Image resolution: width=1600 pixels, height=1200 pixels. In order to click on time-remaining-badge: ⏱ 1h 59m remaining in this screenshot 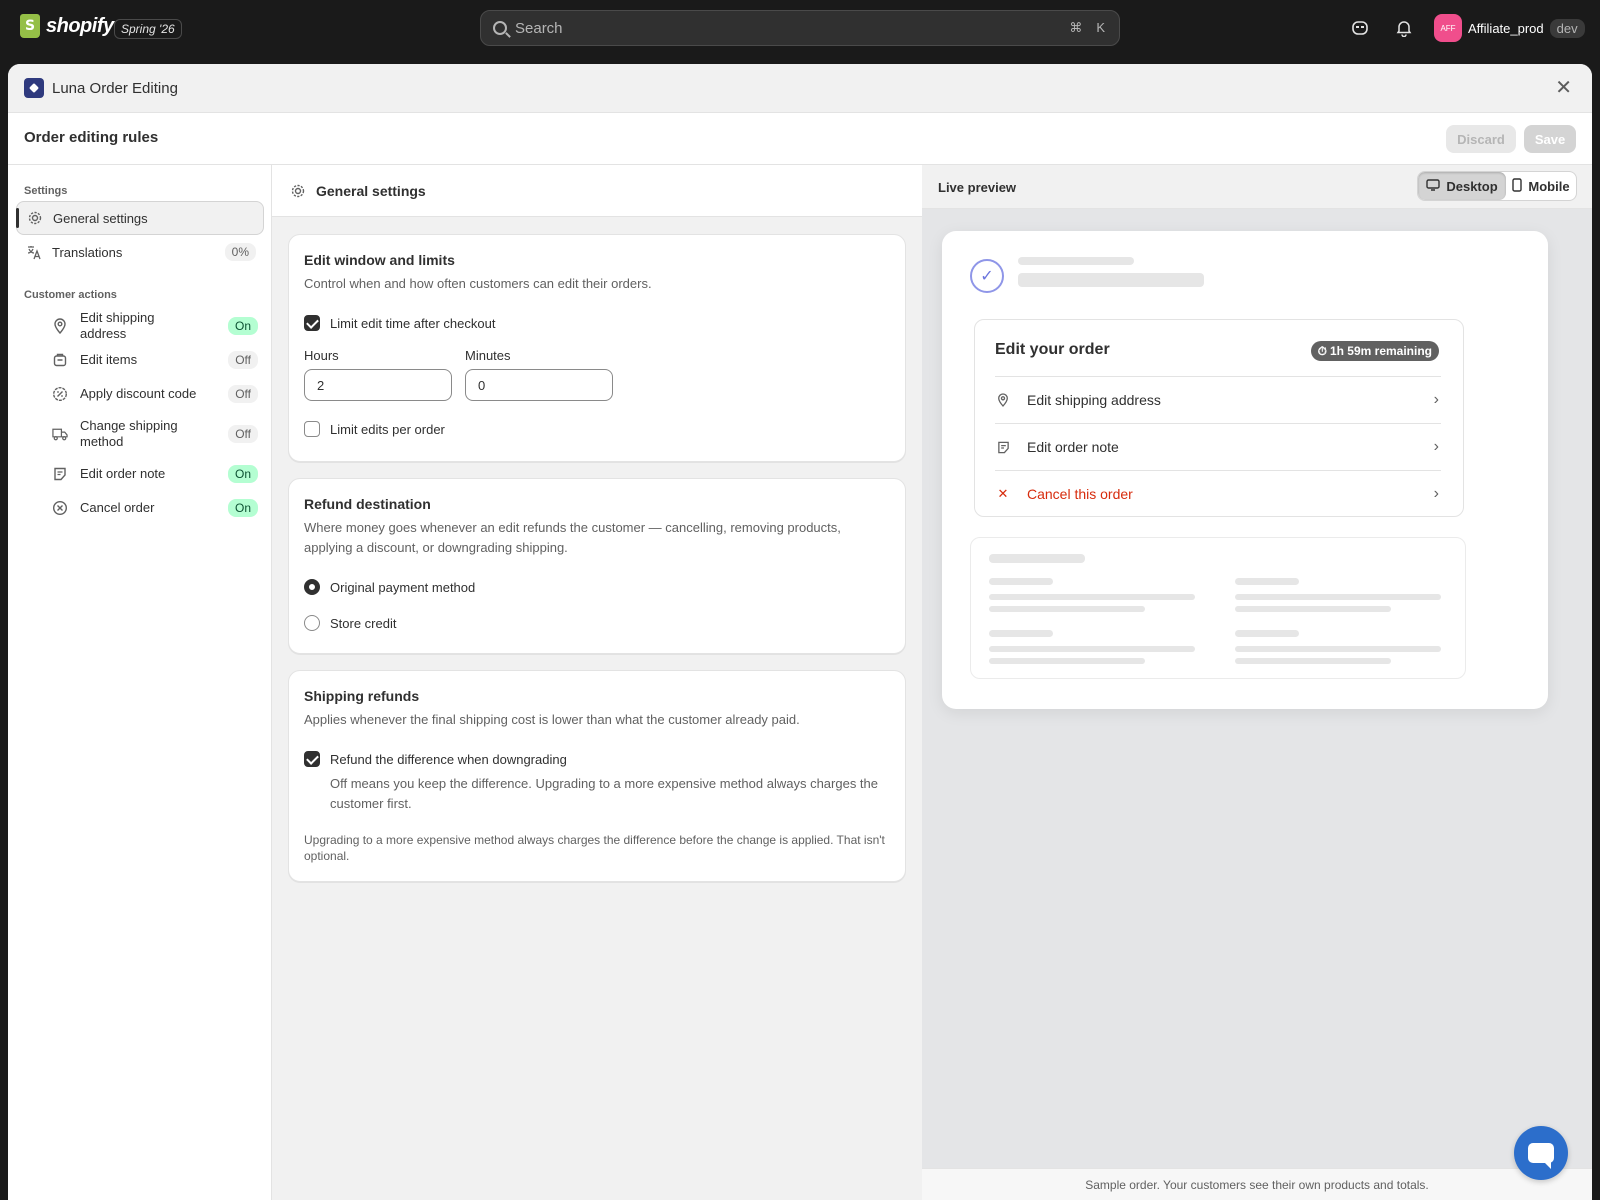, I will do `click(1374, 351)`.